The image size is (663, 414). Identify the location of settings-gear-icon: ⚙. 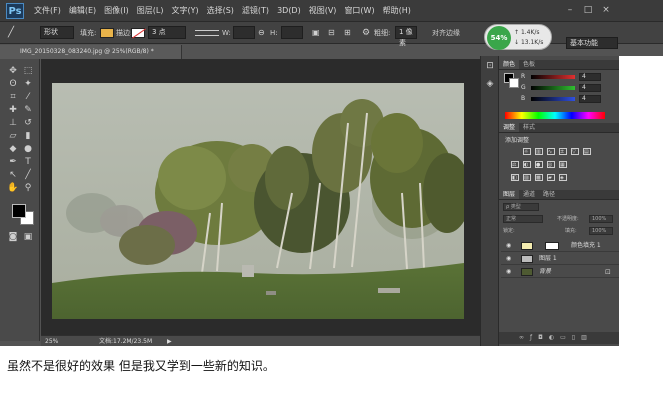
(366, 33).